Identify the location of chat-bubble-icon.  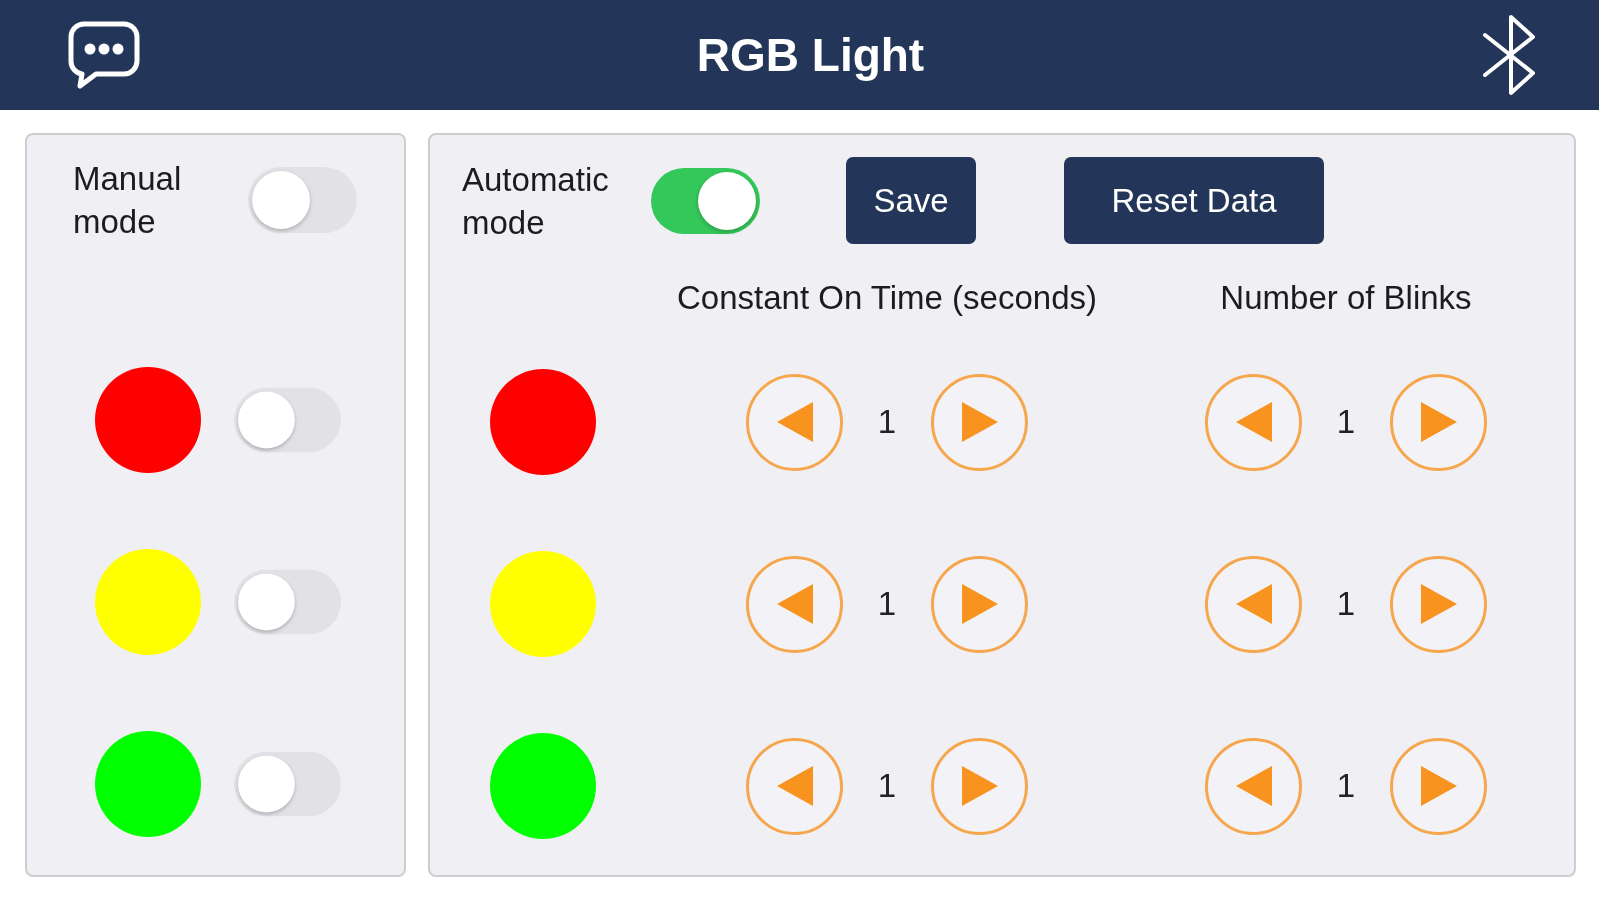
(104, 55).